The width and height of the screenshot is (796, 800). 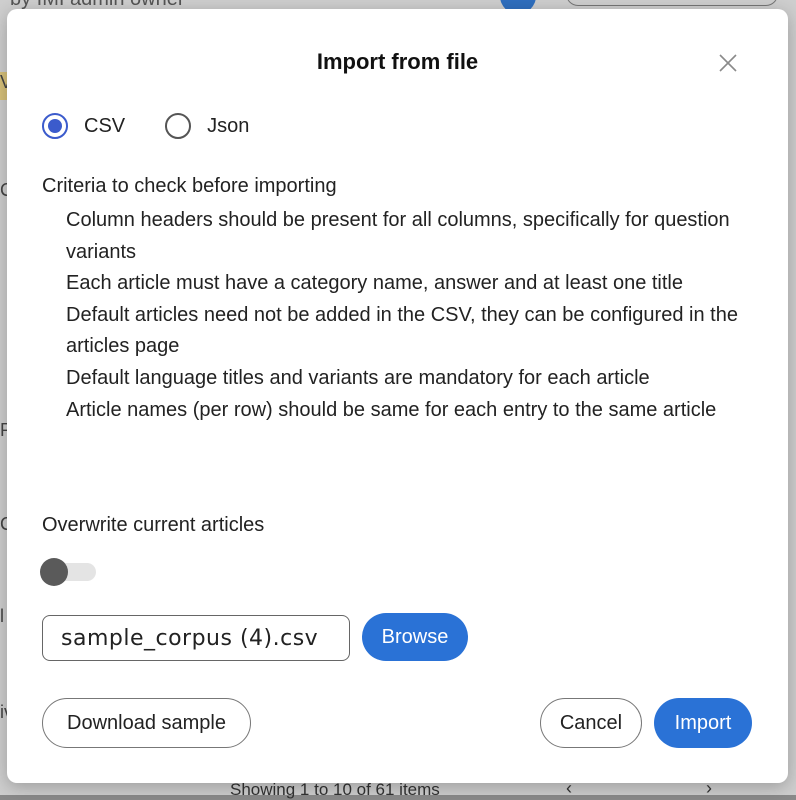 I want to click on radio-label-csv: CSV, so click(x=105, y=125).